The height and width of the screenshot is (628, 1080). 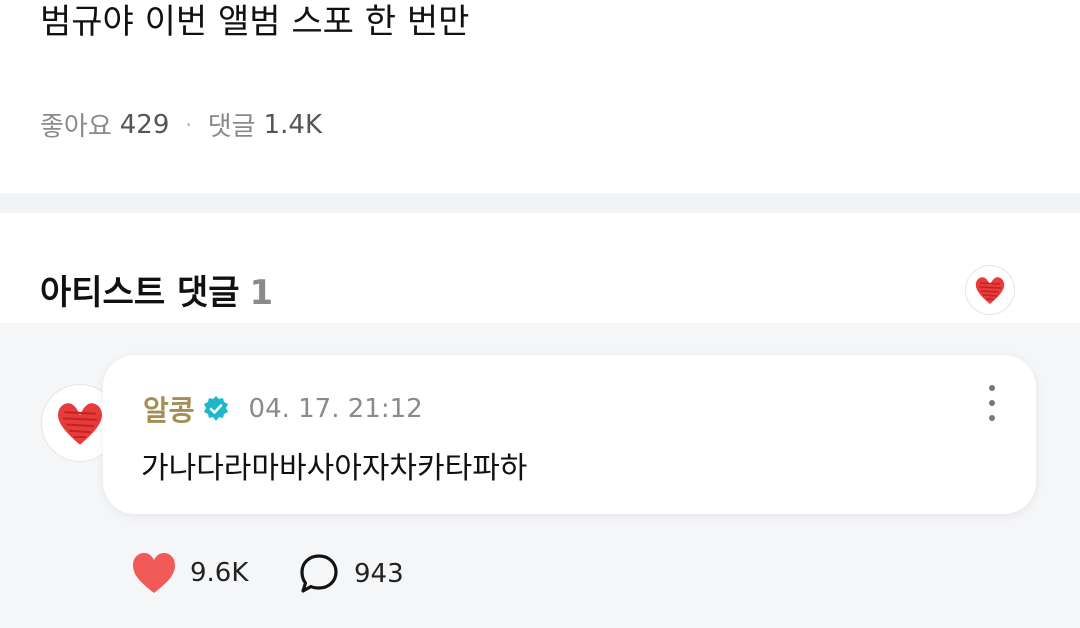 What do you see at coordinates (232, 124) in the screenshot?
I see `comments-label: 댓글` at bounding box center [232, 124].